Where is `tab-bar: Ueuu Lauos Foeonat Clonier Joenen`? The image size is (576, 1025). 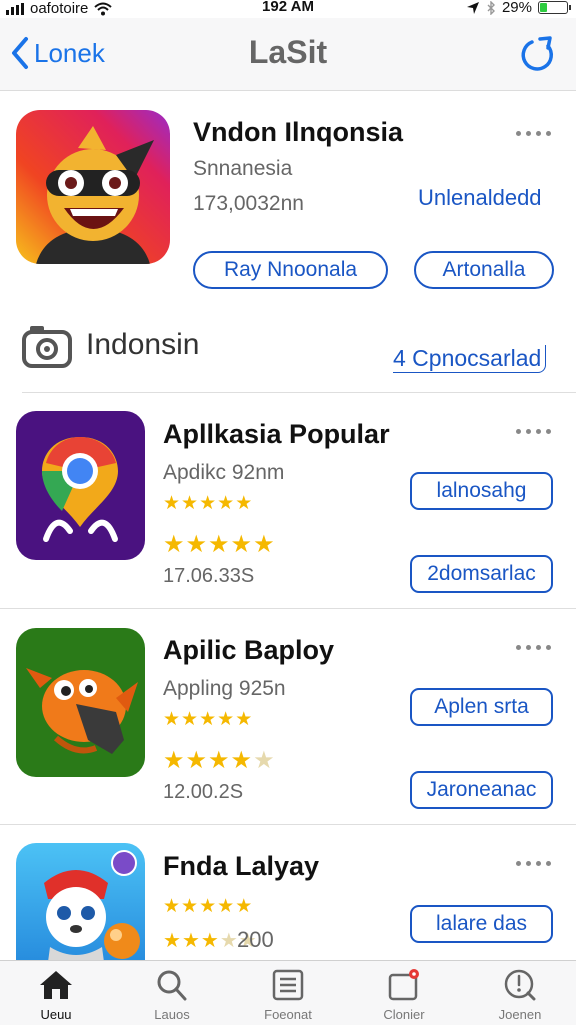
tab-bar: Ueuu Lauos Foeonat Clonier Joenen is located at coordinates (288, 992).